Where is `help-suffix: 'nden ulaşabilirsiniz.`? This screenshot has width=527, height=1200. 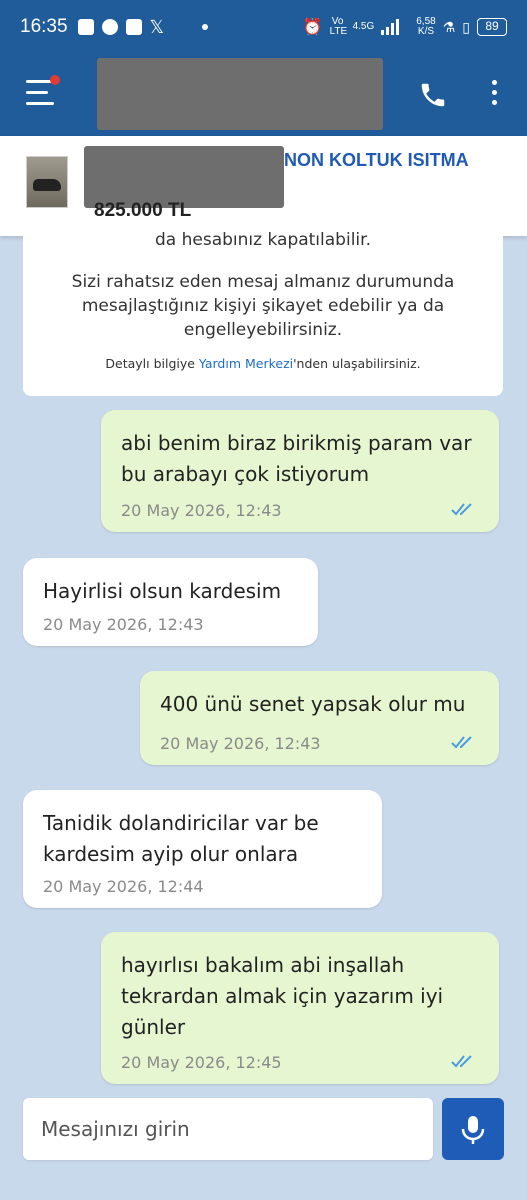
help-suffix: 'nden ulaşabilirsiniz. is located at coordinates (357, 363).